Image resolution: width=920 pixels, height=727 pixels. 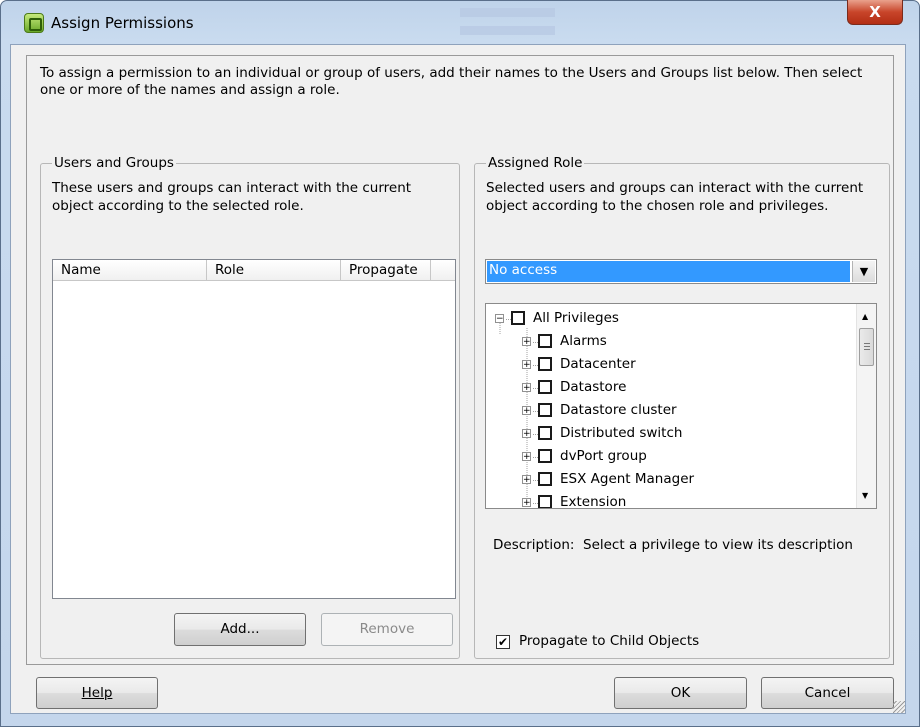 I want to click on remove-button: Remove, so click(x=387, y=629).